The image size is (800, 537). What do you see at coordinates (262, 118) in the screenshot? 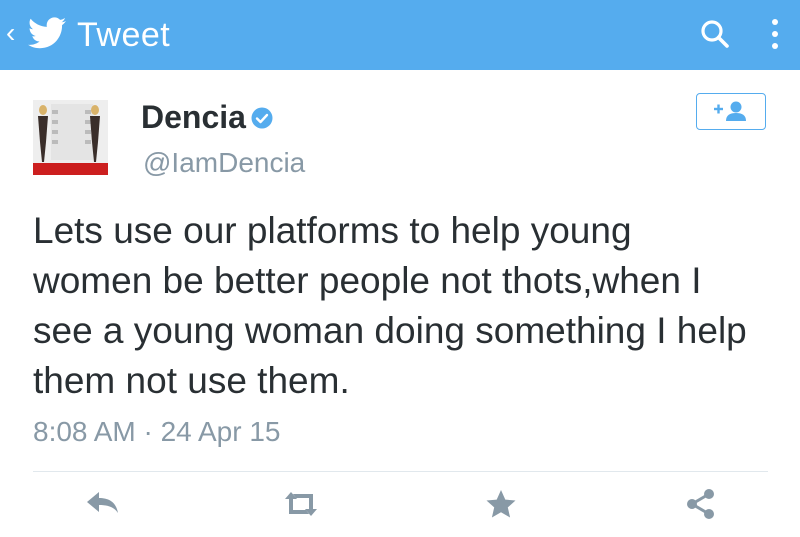
I see `verified-badge-icon` at bounding box center [262, 118].